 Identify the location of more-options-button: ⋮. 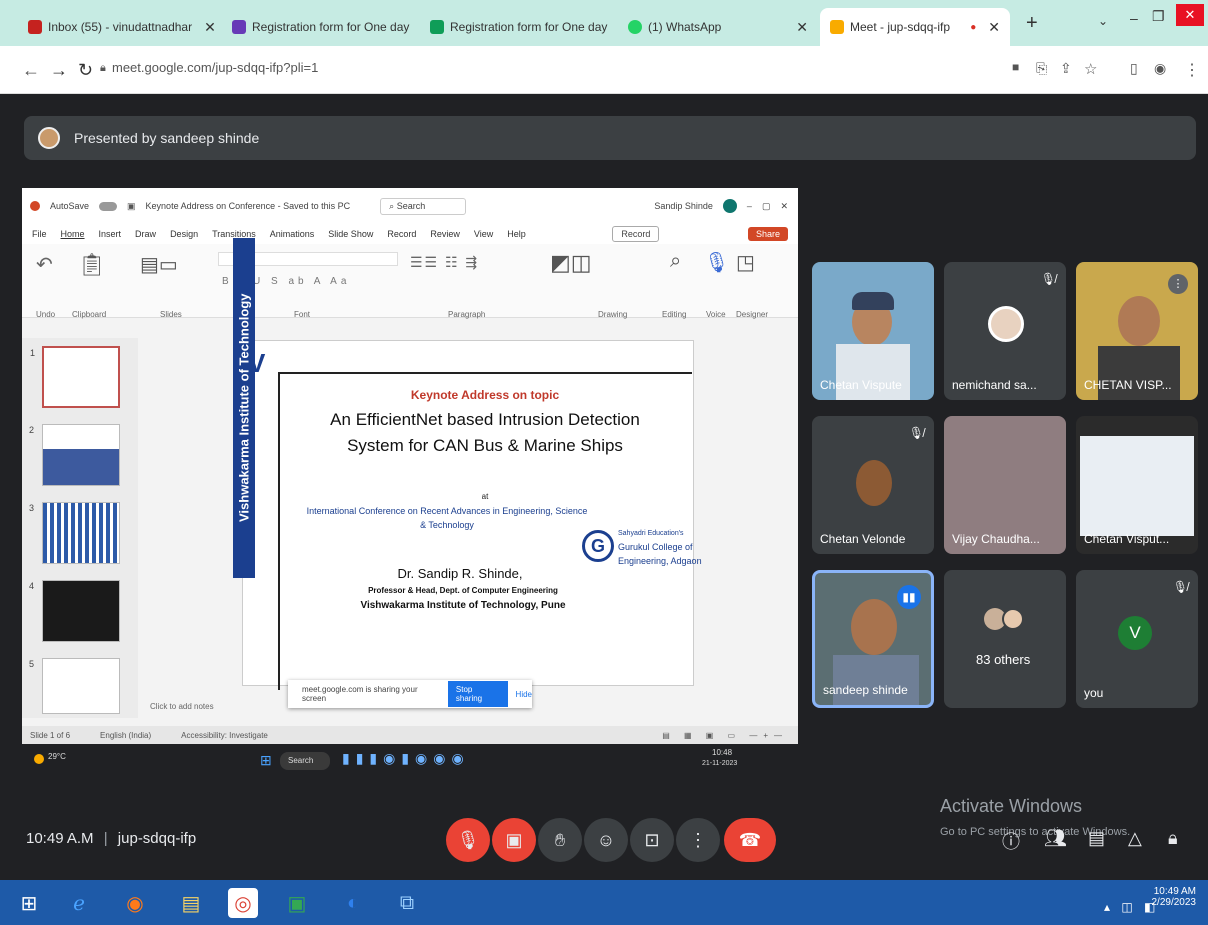
(698, 840).